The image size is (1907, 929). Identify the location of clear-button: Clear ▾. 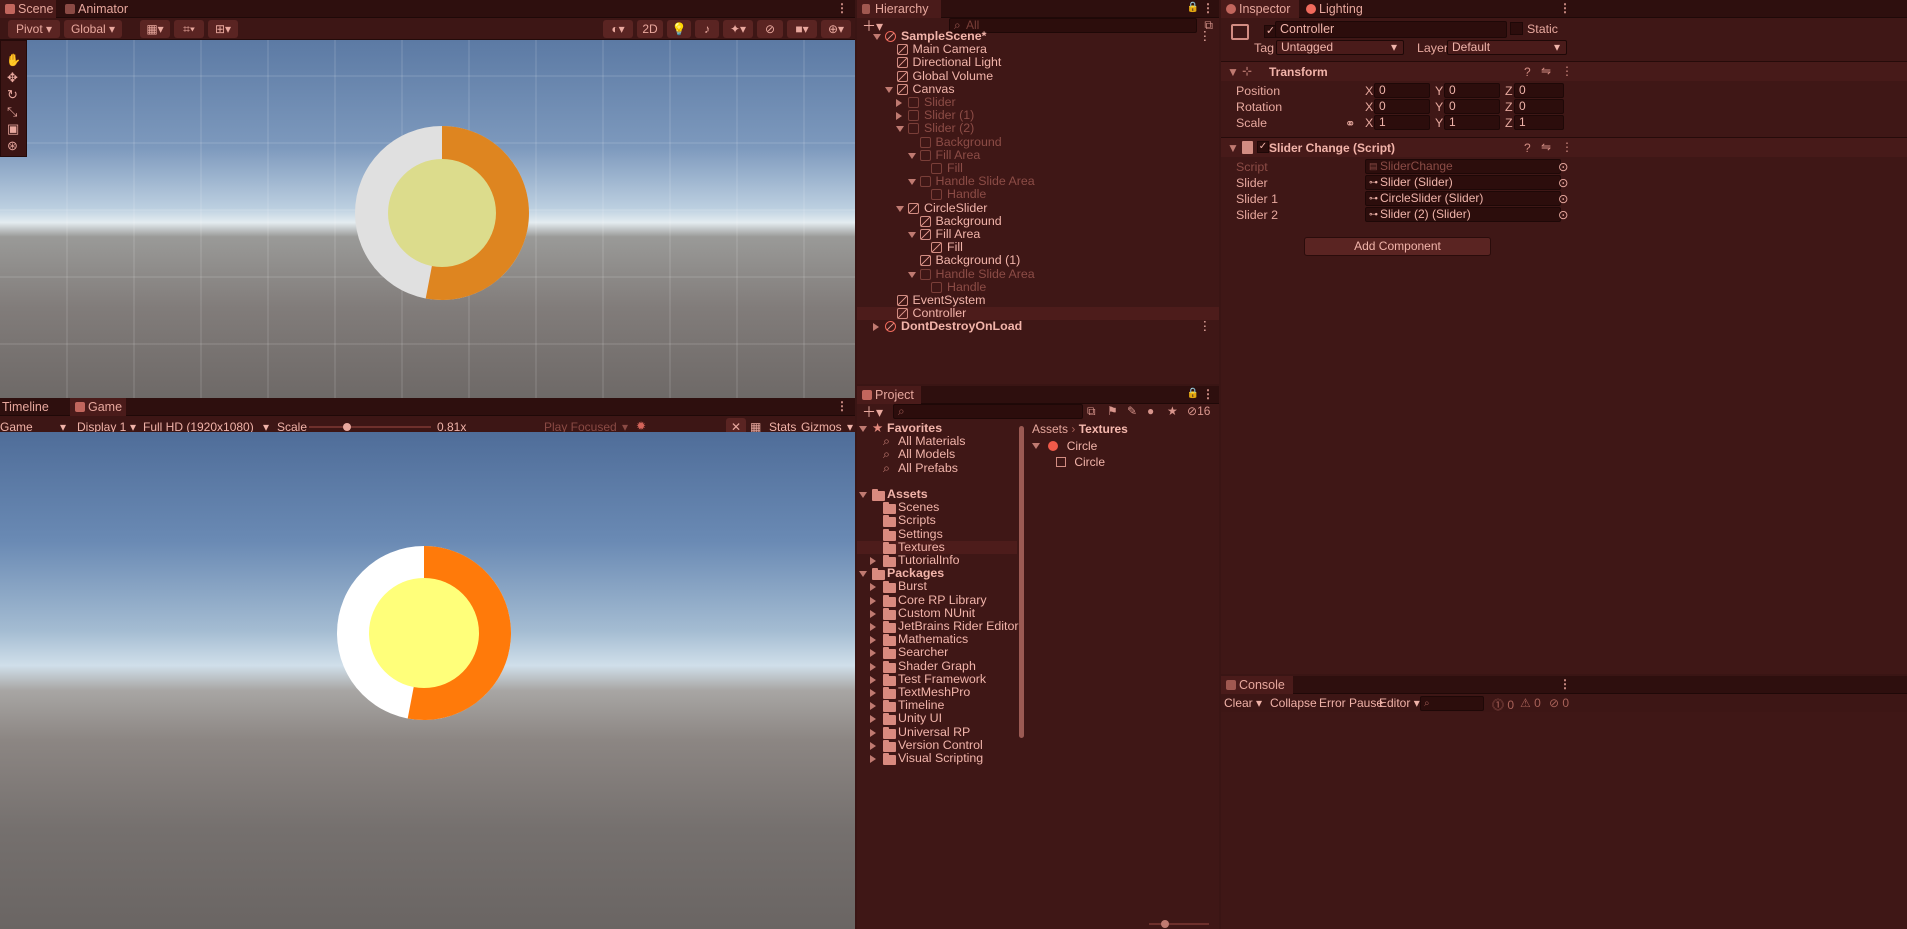
(1243, 703).